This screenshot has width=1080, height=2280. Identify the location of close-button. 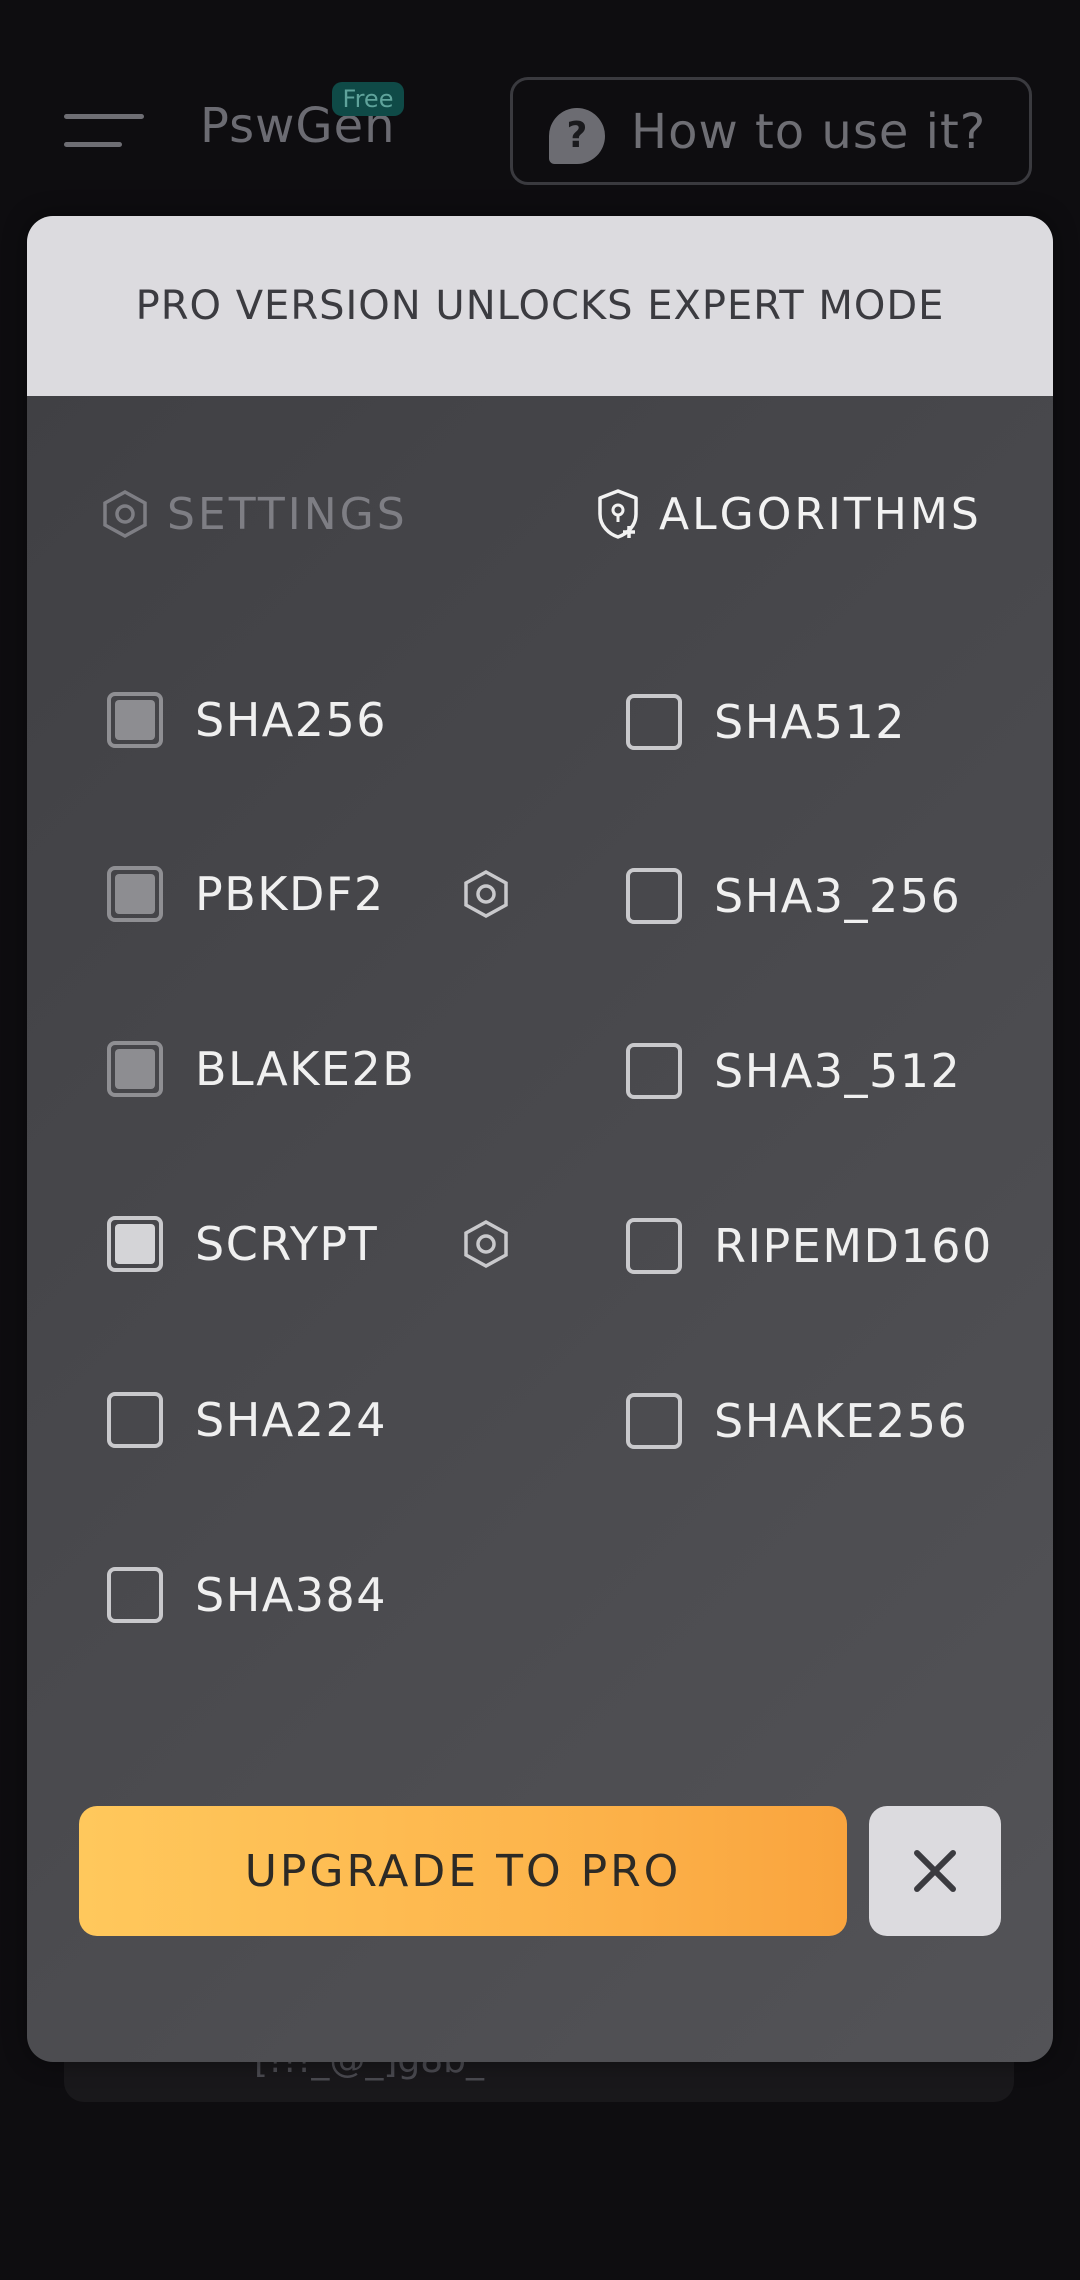
(935, 1871).